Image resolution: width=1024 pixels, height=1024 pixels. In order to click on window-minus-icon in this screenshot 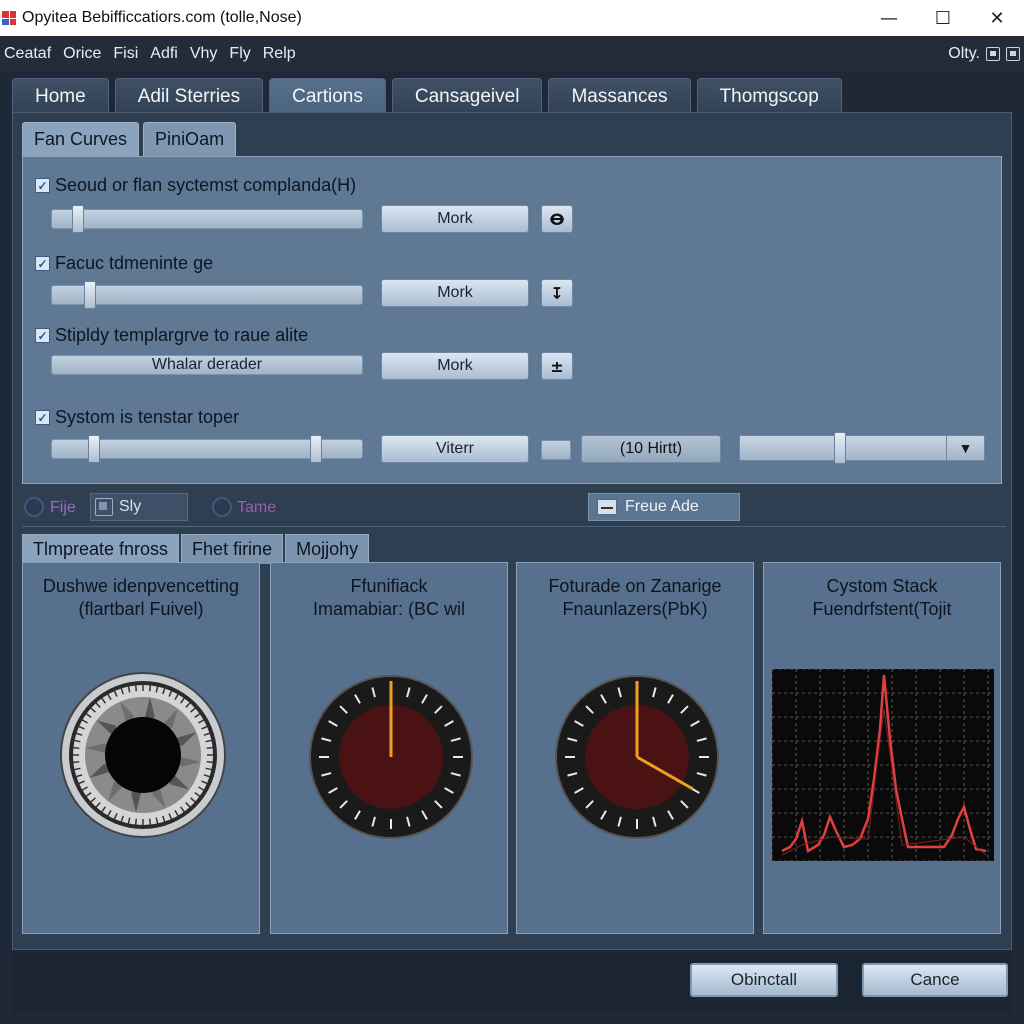, I will do `click(607, 507)`.